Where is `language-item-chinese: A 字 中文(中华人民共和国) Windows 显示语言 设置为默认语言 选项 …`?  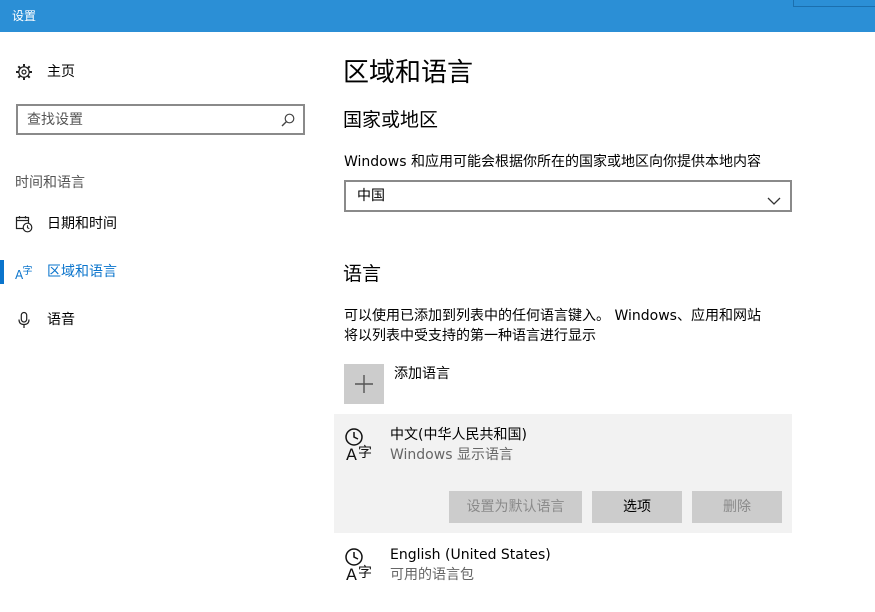
language-item-chinese: A 字 中文(中华人民共和国) Windows 显示语言 设置为默认语言 选项 … is located at coordinates (563, 473).